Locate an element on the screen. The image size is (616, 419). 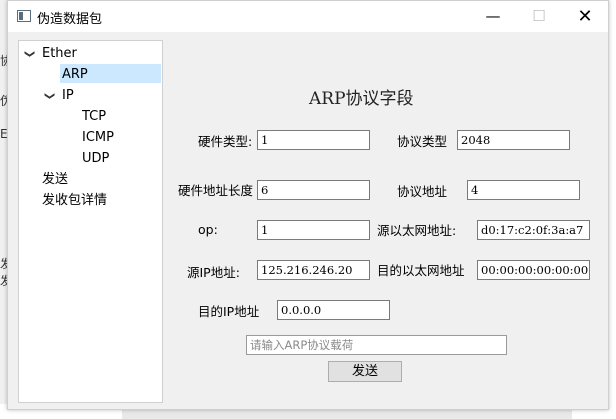
page-title: ARP协议字段 is located at coordinates (361, 99).